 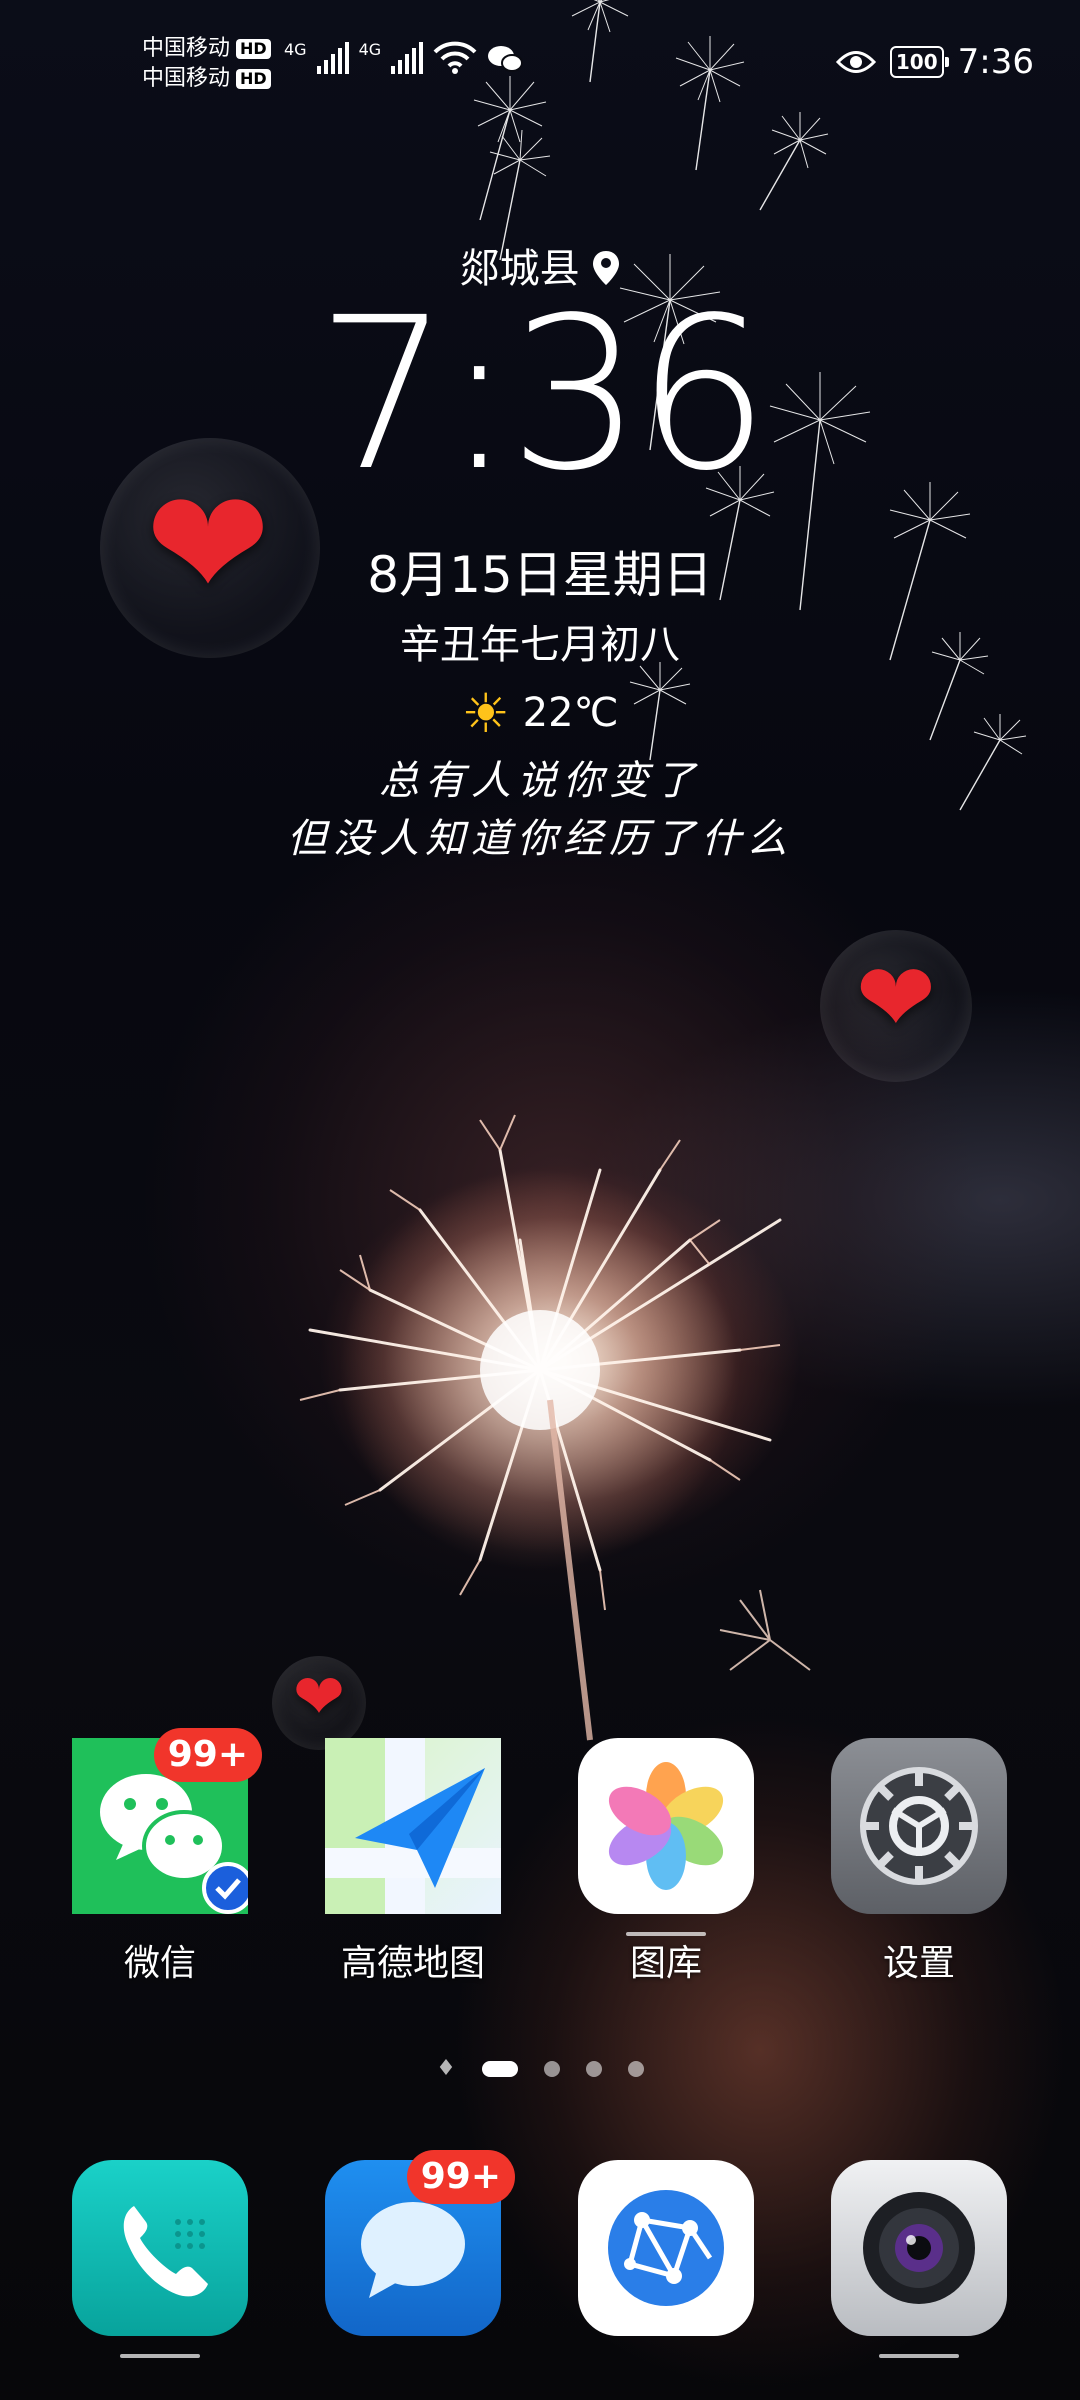 What do you see at coordinates (995, 62) in the screenshot?
I see `status-time: 7:36` at bounding box center [995, 62].